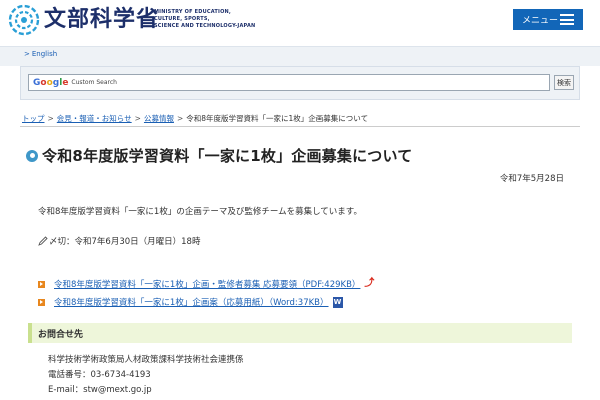 This screenshot has width=600, height=400. I want to click on search-placeholder: Custom Search, so click(94, 82).